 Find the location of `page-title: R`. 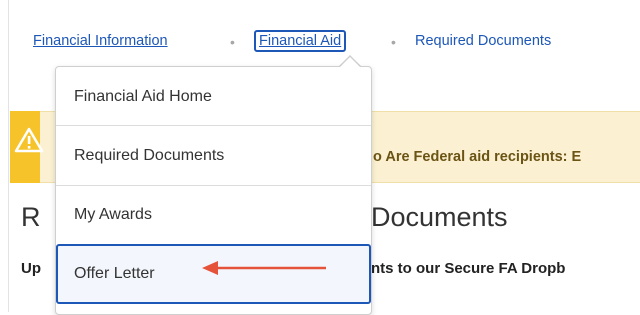

page-title: R is located at coordinates (31, 217).